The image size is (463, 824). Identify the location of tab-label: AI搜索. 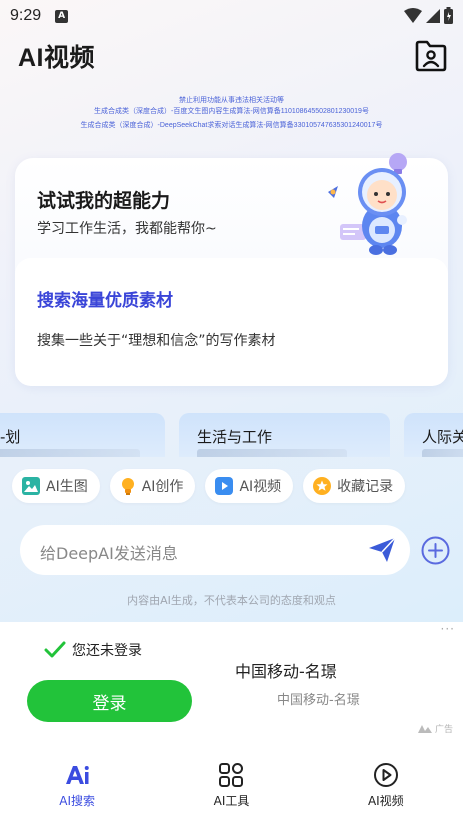
(77, 801).